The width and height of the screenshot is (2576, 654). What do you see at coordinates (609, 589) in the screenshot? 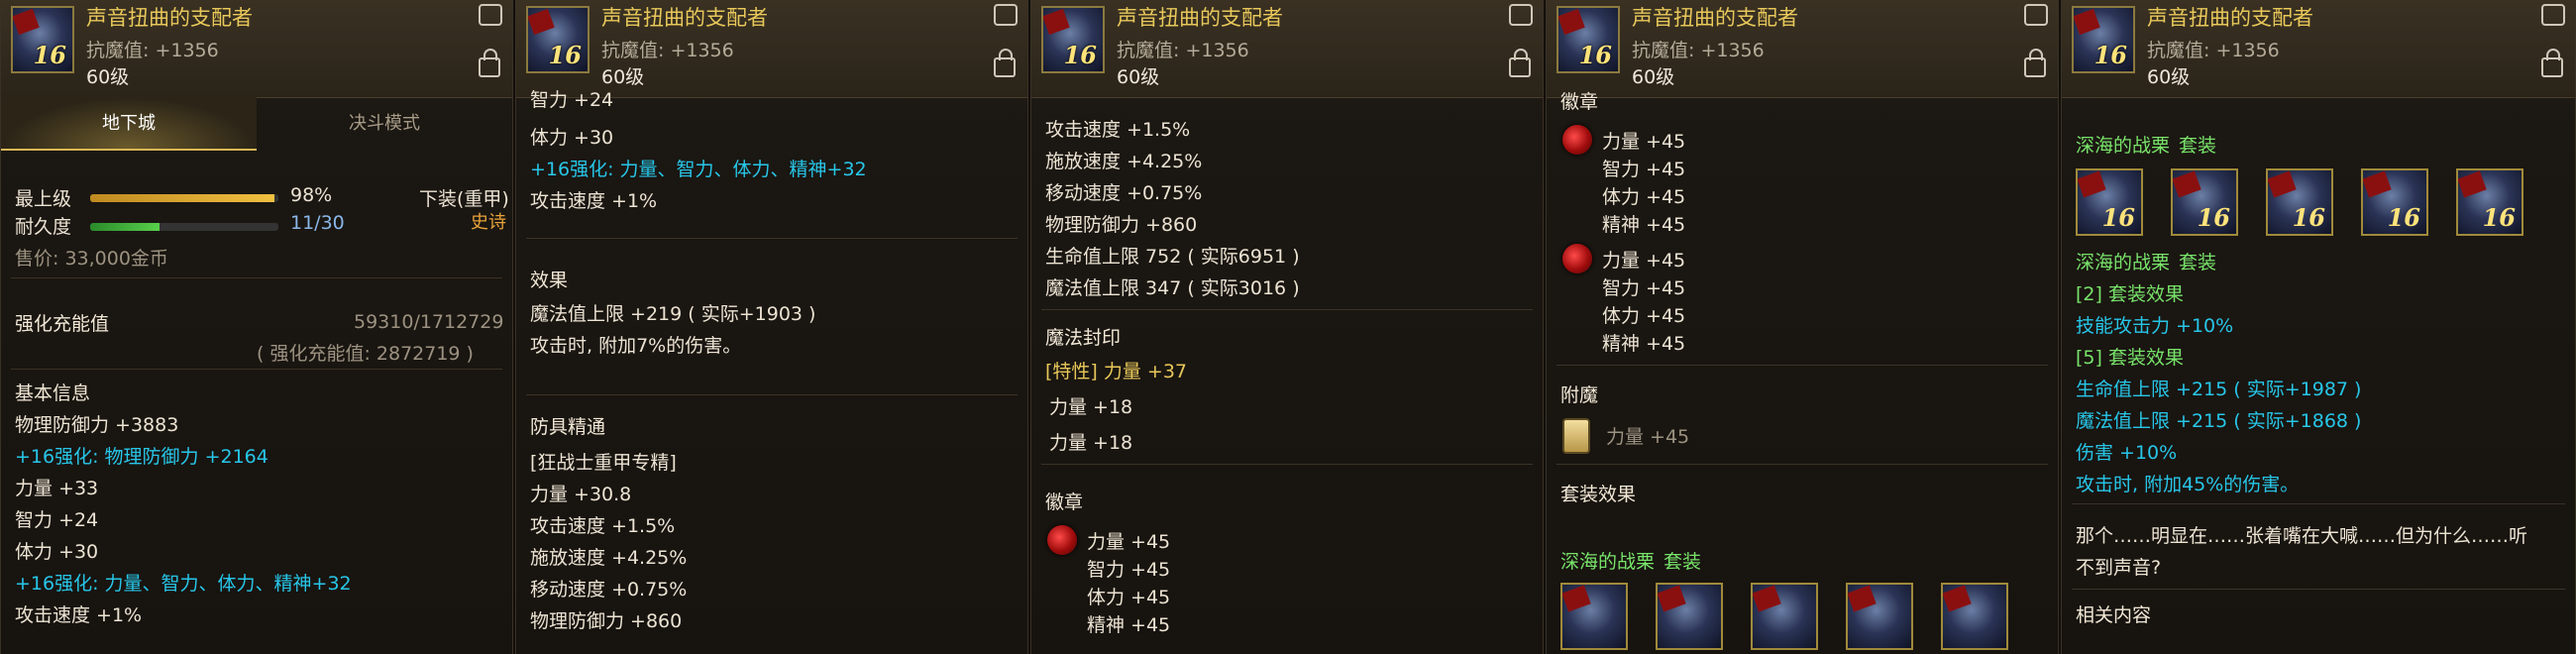
I see `mastery-move: 移动速度 +0.75%` at bounding box center [609, 589].